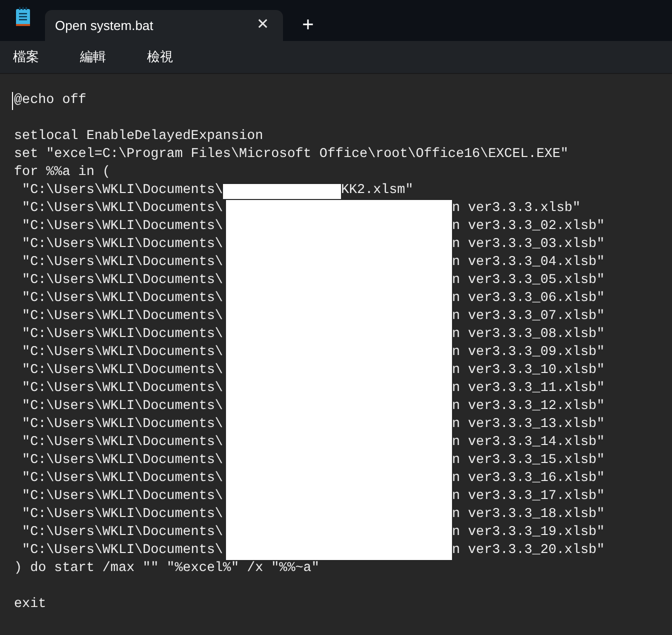 Image resolution: width=672 pixels, height=635 pixels. I want to click on code-line: n ver3.3.3_02.xlsb", so click(528, 227).